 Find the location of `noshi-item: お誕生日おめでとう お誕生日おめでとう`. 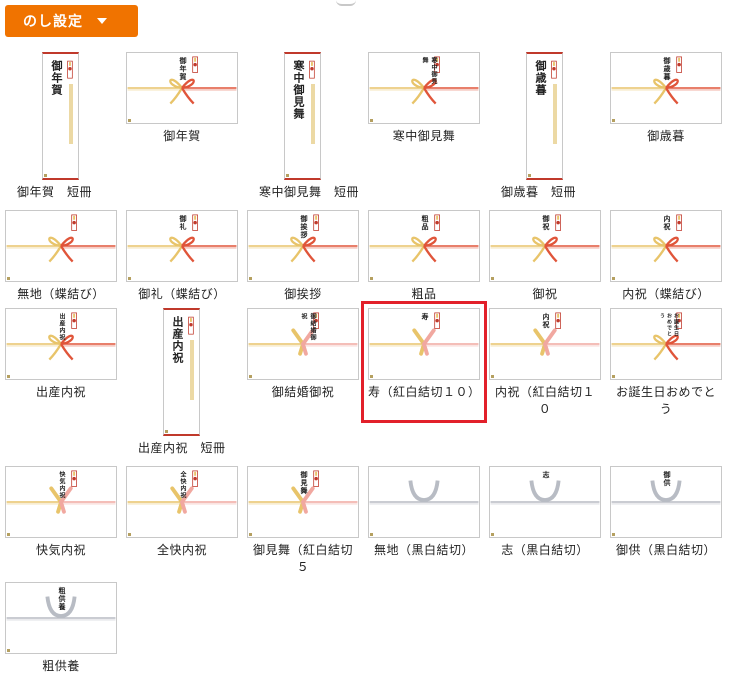

noshi-item: お誕生日おめでとう お誕生日おめでとう is located at coordinates (666, 362).